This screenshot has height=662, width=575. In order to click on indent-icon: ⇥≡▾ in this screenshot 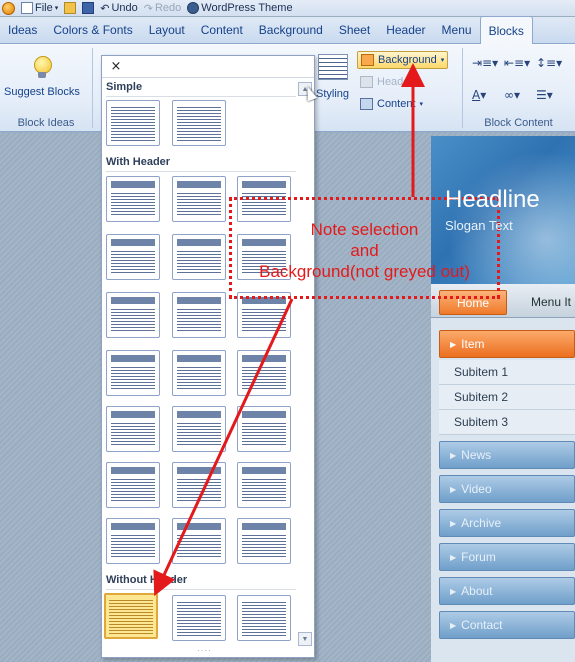, I will do `click(485, 63)`.